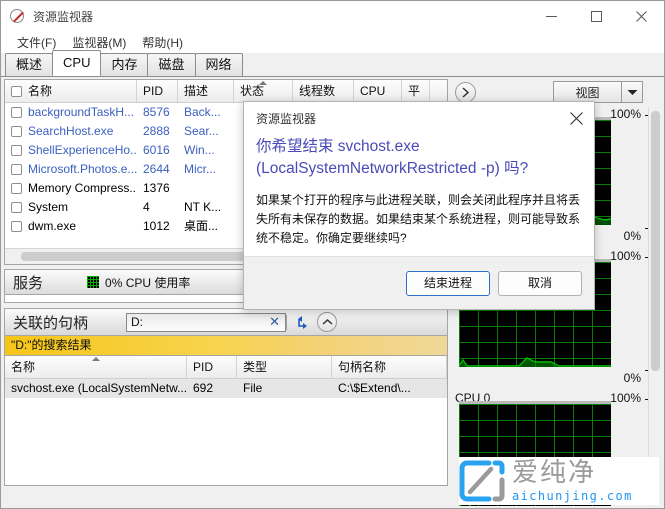 The image size is (665, 509). What do you see at coordinates (576, 118) in the screenshot?
I see `dialog-close-icon` at bounding box center [576, 118].